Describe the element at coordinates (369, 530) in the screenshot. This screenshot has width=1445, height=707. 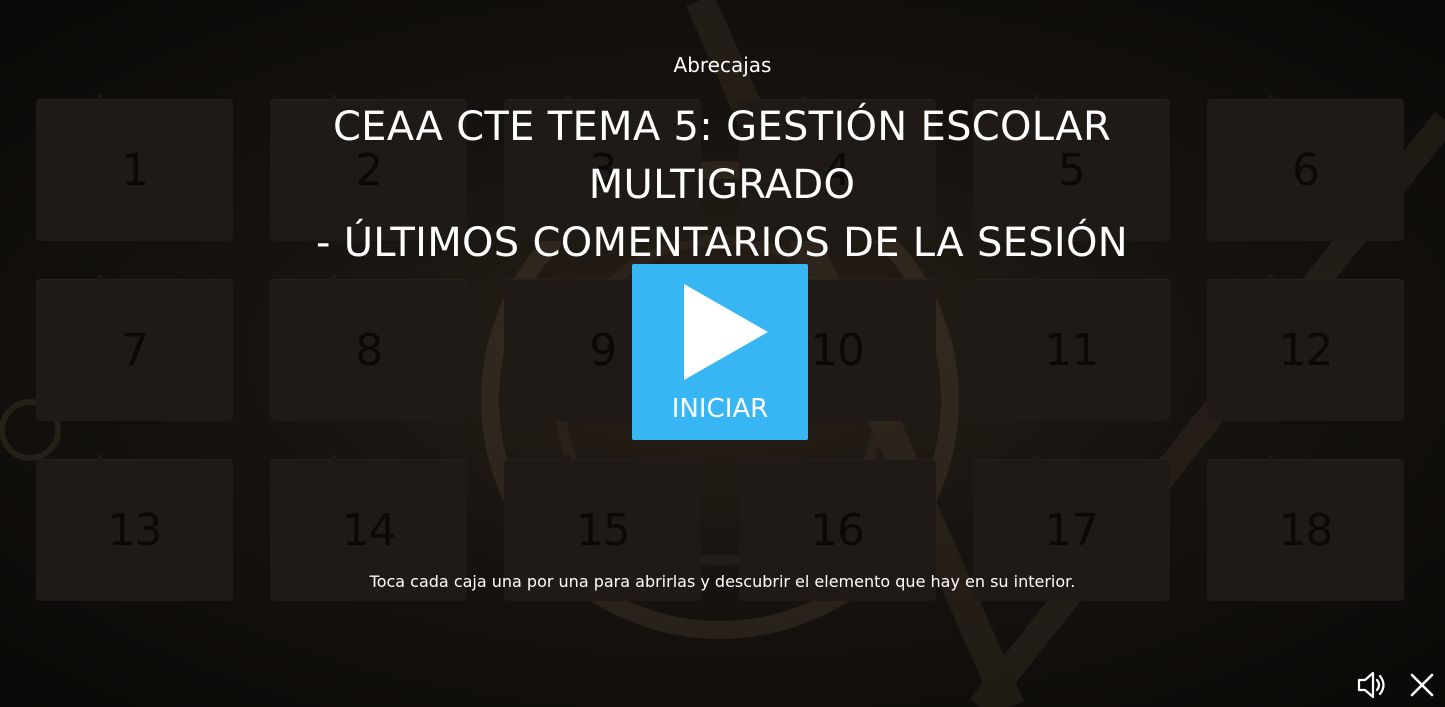
I see `box-number: 14` at that location.